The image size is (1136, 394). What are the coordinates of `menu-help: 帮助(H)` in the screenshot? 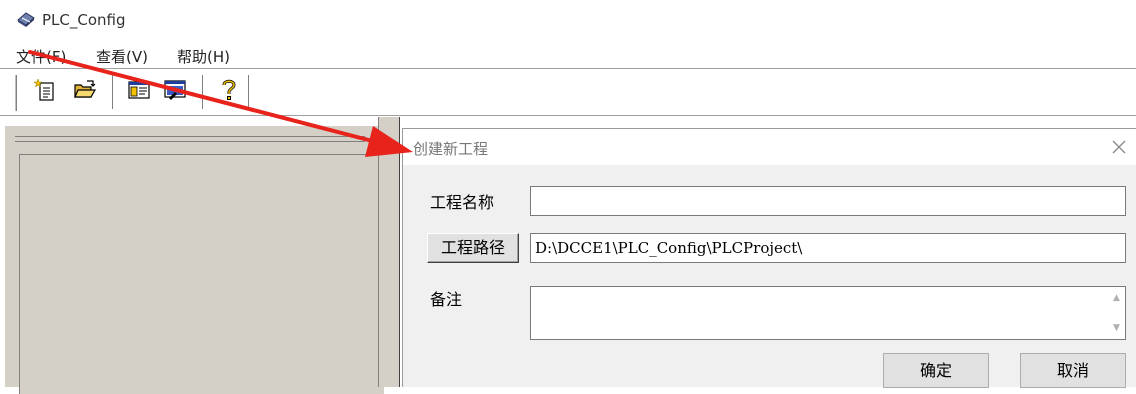 It's located at (203, 56).